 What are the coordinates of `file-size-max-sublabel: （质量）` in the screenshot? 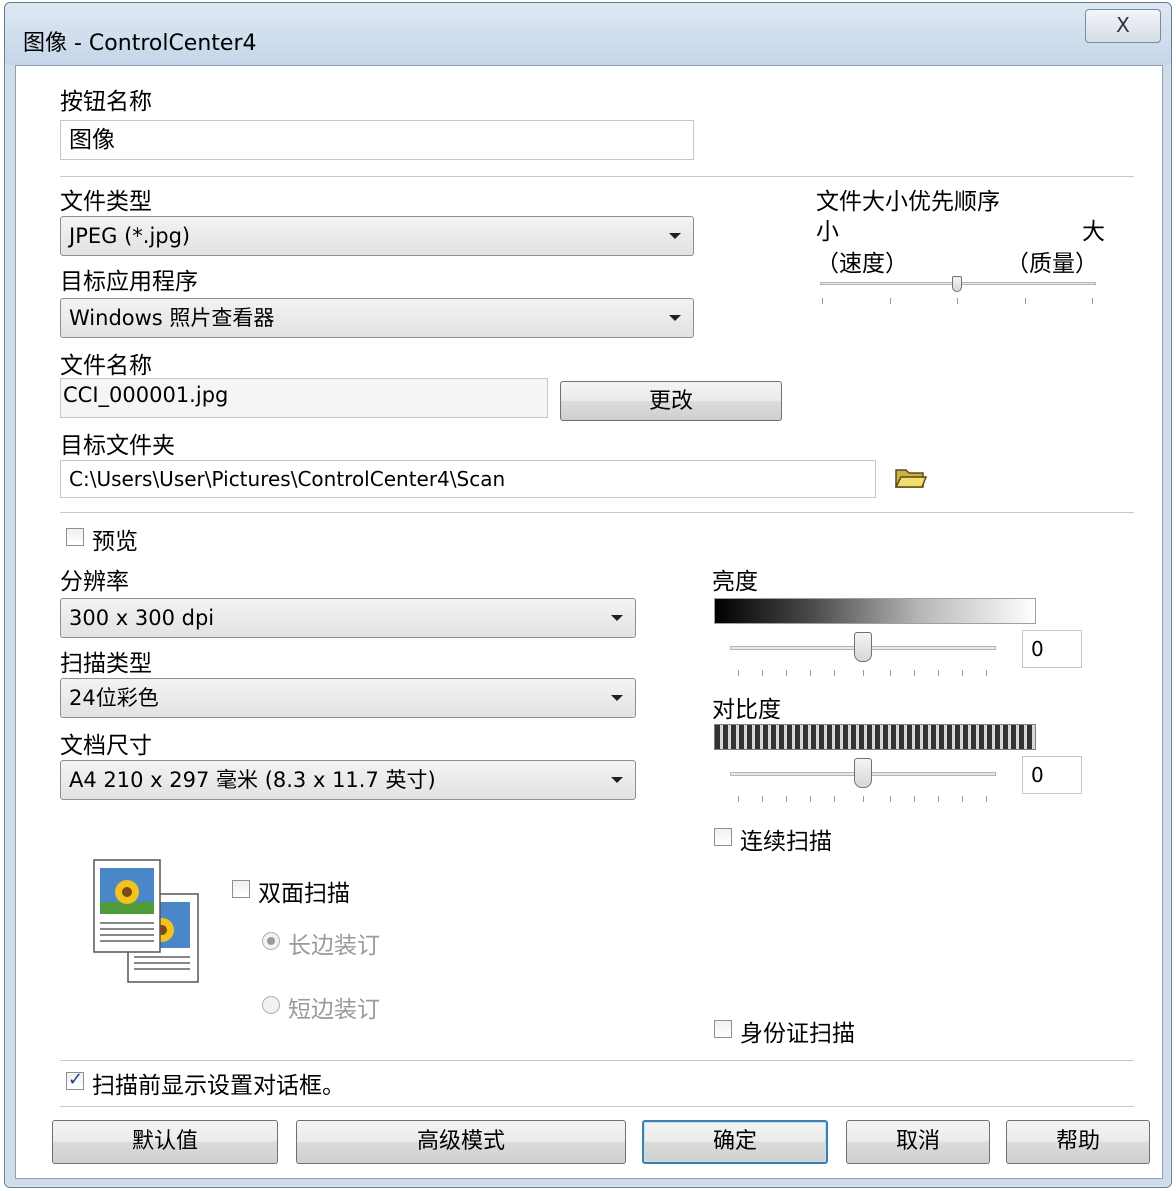 It's located at (1052, 264).